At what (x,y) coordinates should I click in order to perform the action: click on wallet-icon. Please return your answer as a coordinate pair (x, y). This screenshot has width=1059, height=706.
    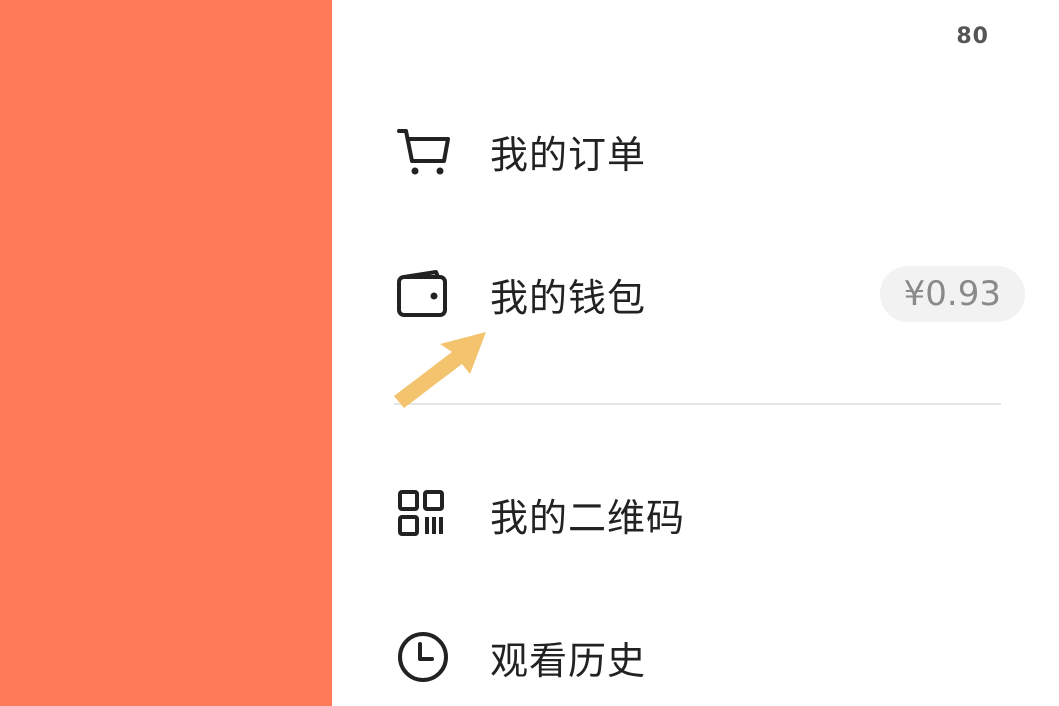
    Looking at the image, I should click on (426, 294).